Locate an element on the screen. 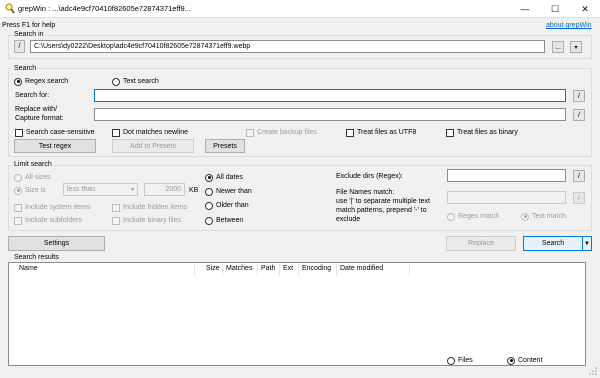 This screenshot has width=600, height=378. settings-button: Settings is located at coordinates (56, 243).